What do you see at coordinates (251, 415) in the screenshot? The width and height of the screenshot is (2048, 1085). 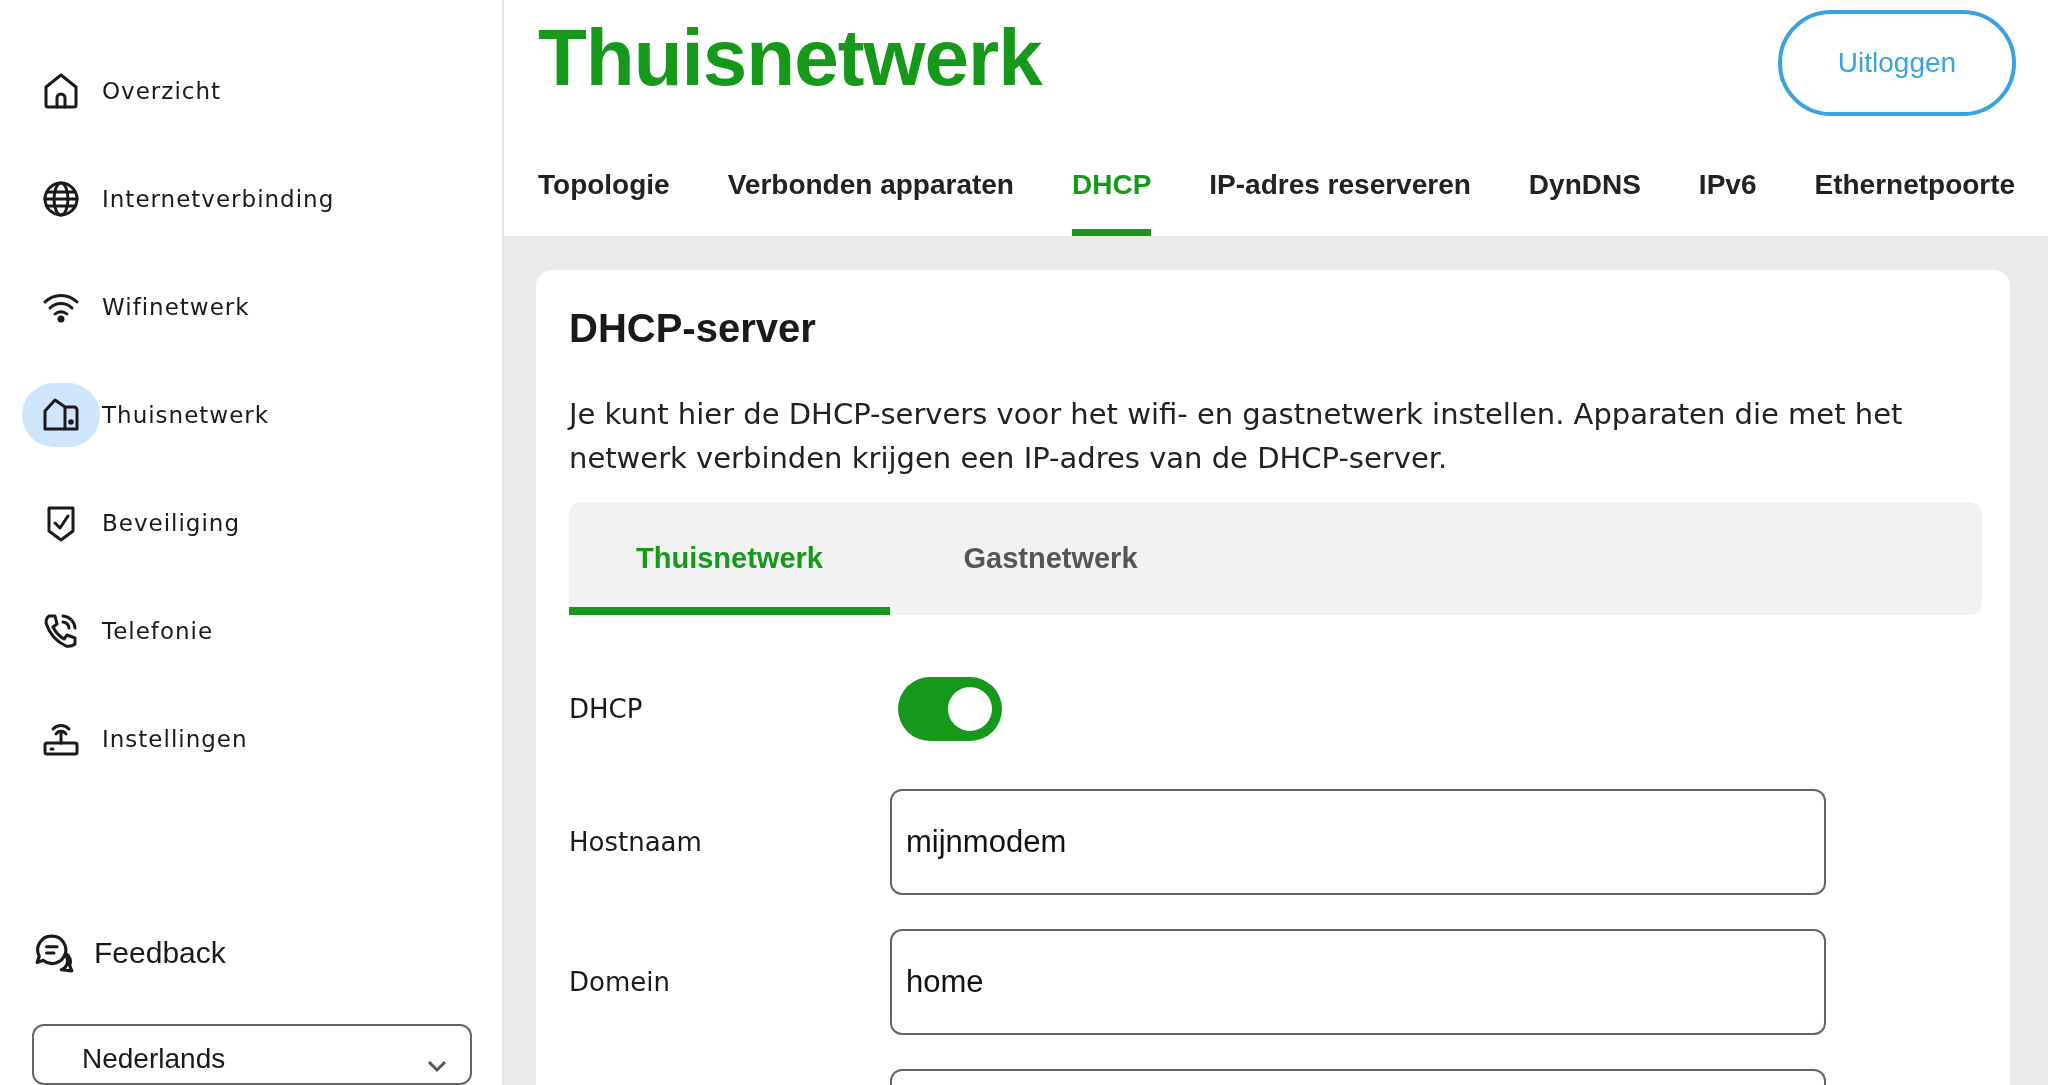 I see `sidebar-item: Thuisnetwerk` at bounding box center [251, 415].